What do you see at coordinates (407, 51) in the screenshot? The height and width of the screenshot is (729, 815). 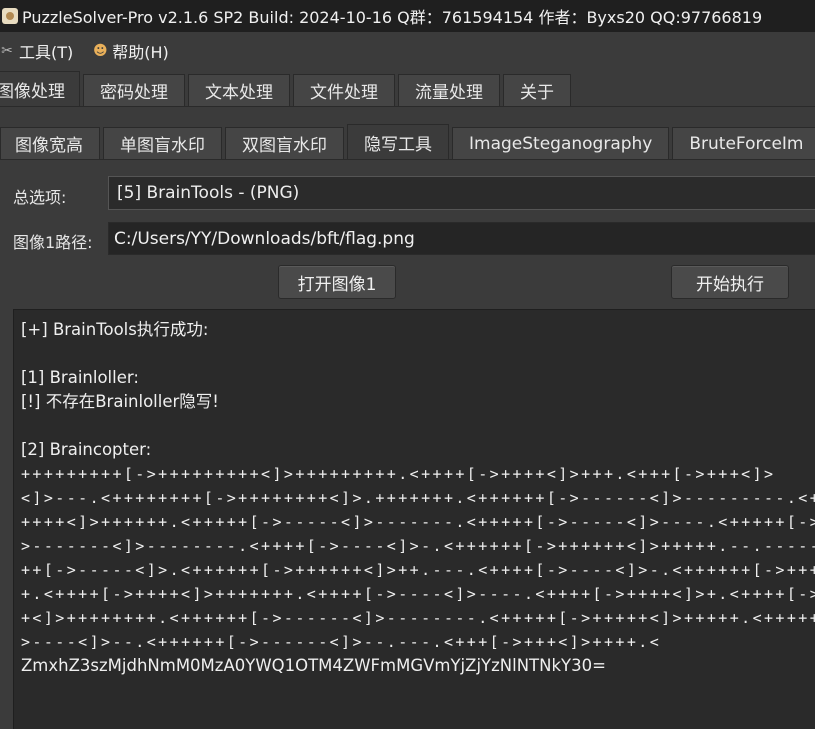 I see `menu-bar: ✂ 工具(T) ☻ 帮助(H)` at bounding box center [407, 51].